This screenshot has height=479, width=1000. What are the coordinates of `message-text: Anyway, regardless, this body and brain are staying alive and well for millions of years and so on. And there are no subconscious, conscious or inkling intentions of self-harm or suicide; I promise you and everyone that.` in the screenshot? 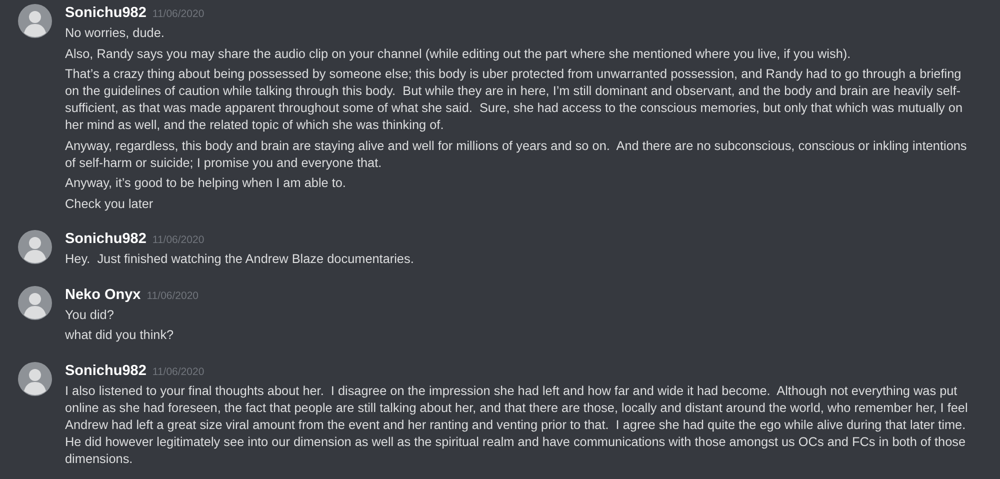 It's located at (516, 155).